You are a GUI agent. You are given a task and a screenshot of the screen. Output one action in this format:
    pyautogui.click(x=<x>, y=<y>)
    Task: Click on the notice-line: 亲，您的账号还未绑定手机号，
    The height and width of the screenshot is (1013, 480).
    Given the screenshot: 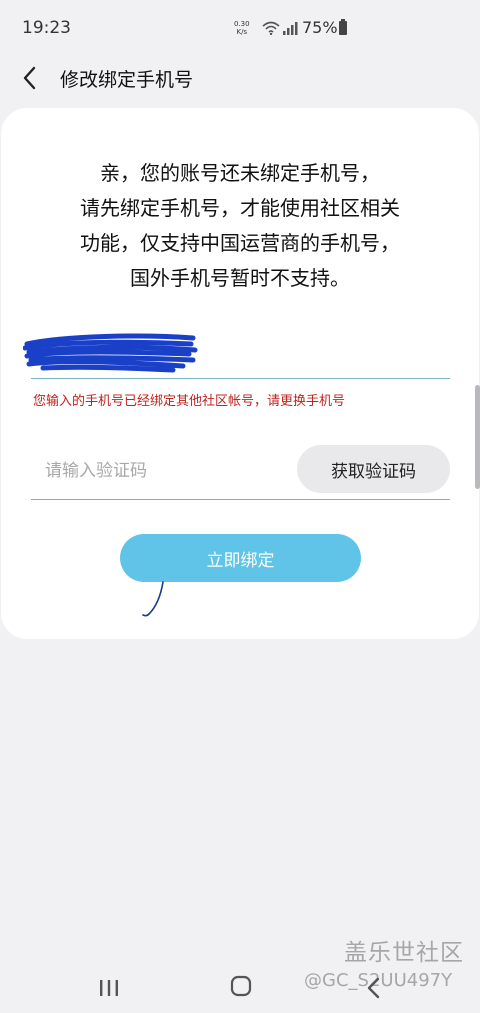 What is the action you would take?
    pyautogui.click(x=240, y=173)
    